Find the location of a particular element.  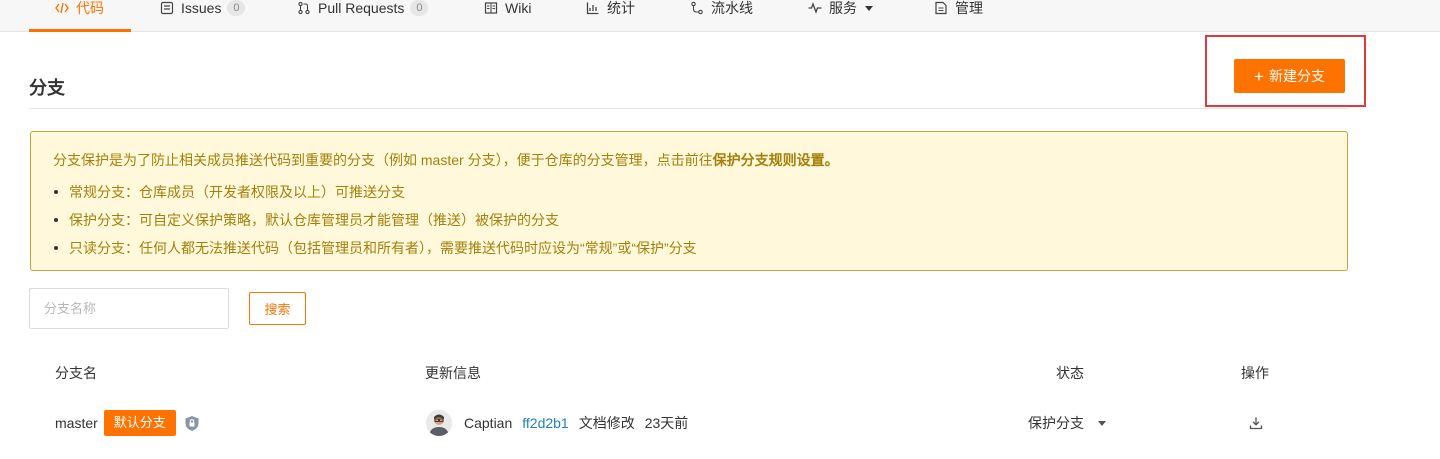

status-cell: 保护分支 is located at coordinates (1067, 423).